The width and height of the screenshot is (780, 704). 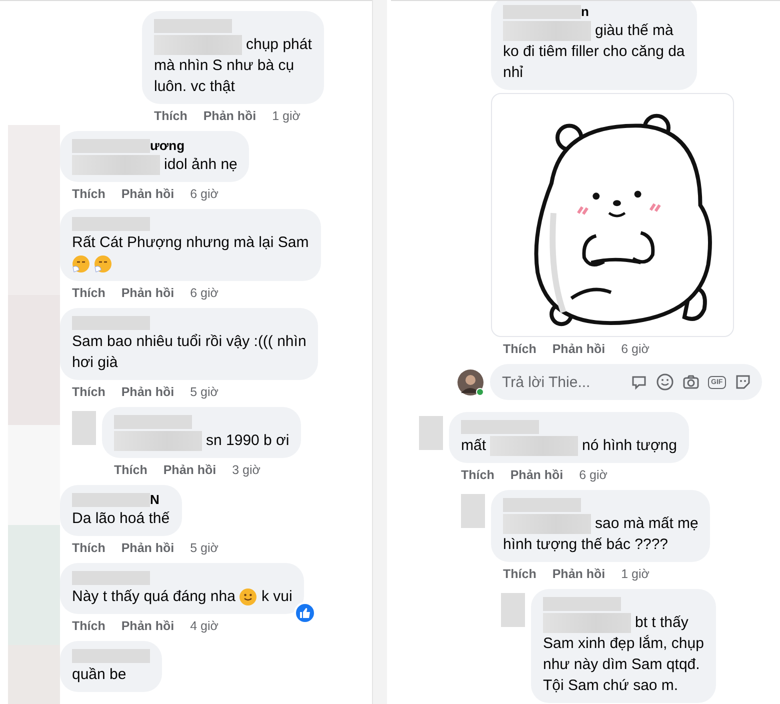 I want to click on smiley-emoji-icon, so click(x=248, y=597).